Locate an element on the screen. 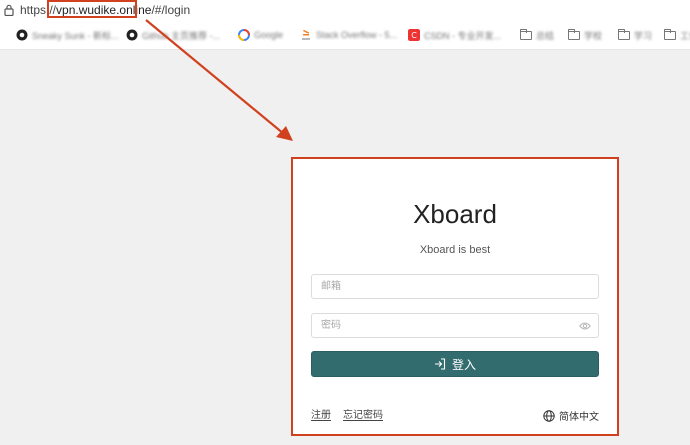 This screenshot has width=690, height=445. password-field-wrapper is located at coordinates (455, 325).